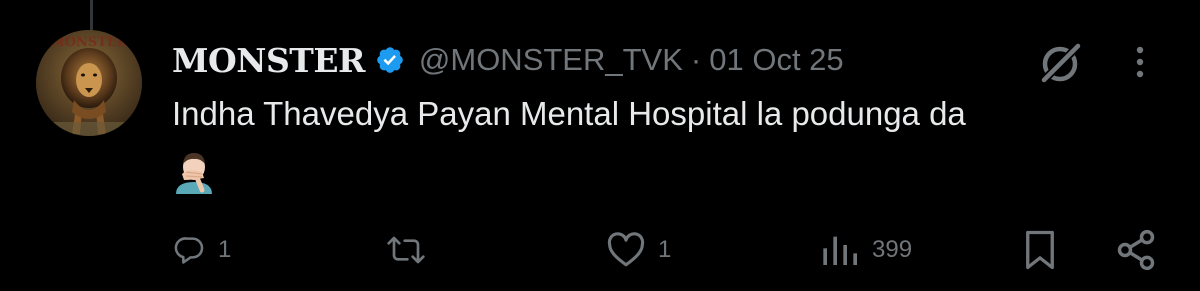 The width and height of the screenshot is (1200, 291). What do you see at coordinates (626, 249) in the screenshot?
I see `heart-icon` at bounding box center [626, 249].